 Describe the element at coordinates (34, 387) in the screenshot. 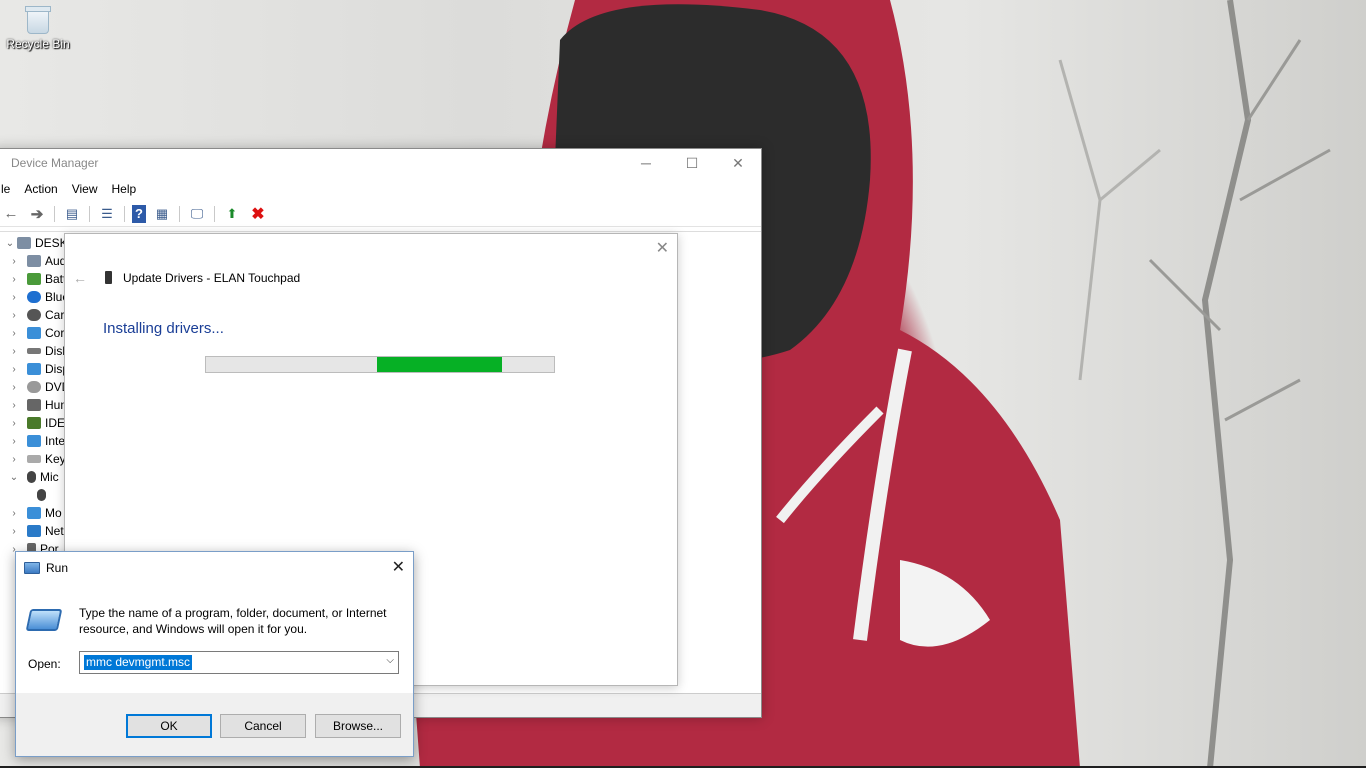

I see `dvd-icon` at that location.